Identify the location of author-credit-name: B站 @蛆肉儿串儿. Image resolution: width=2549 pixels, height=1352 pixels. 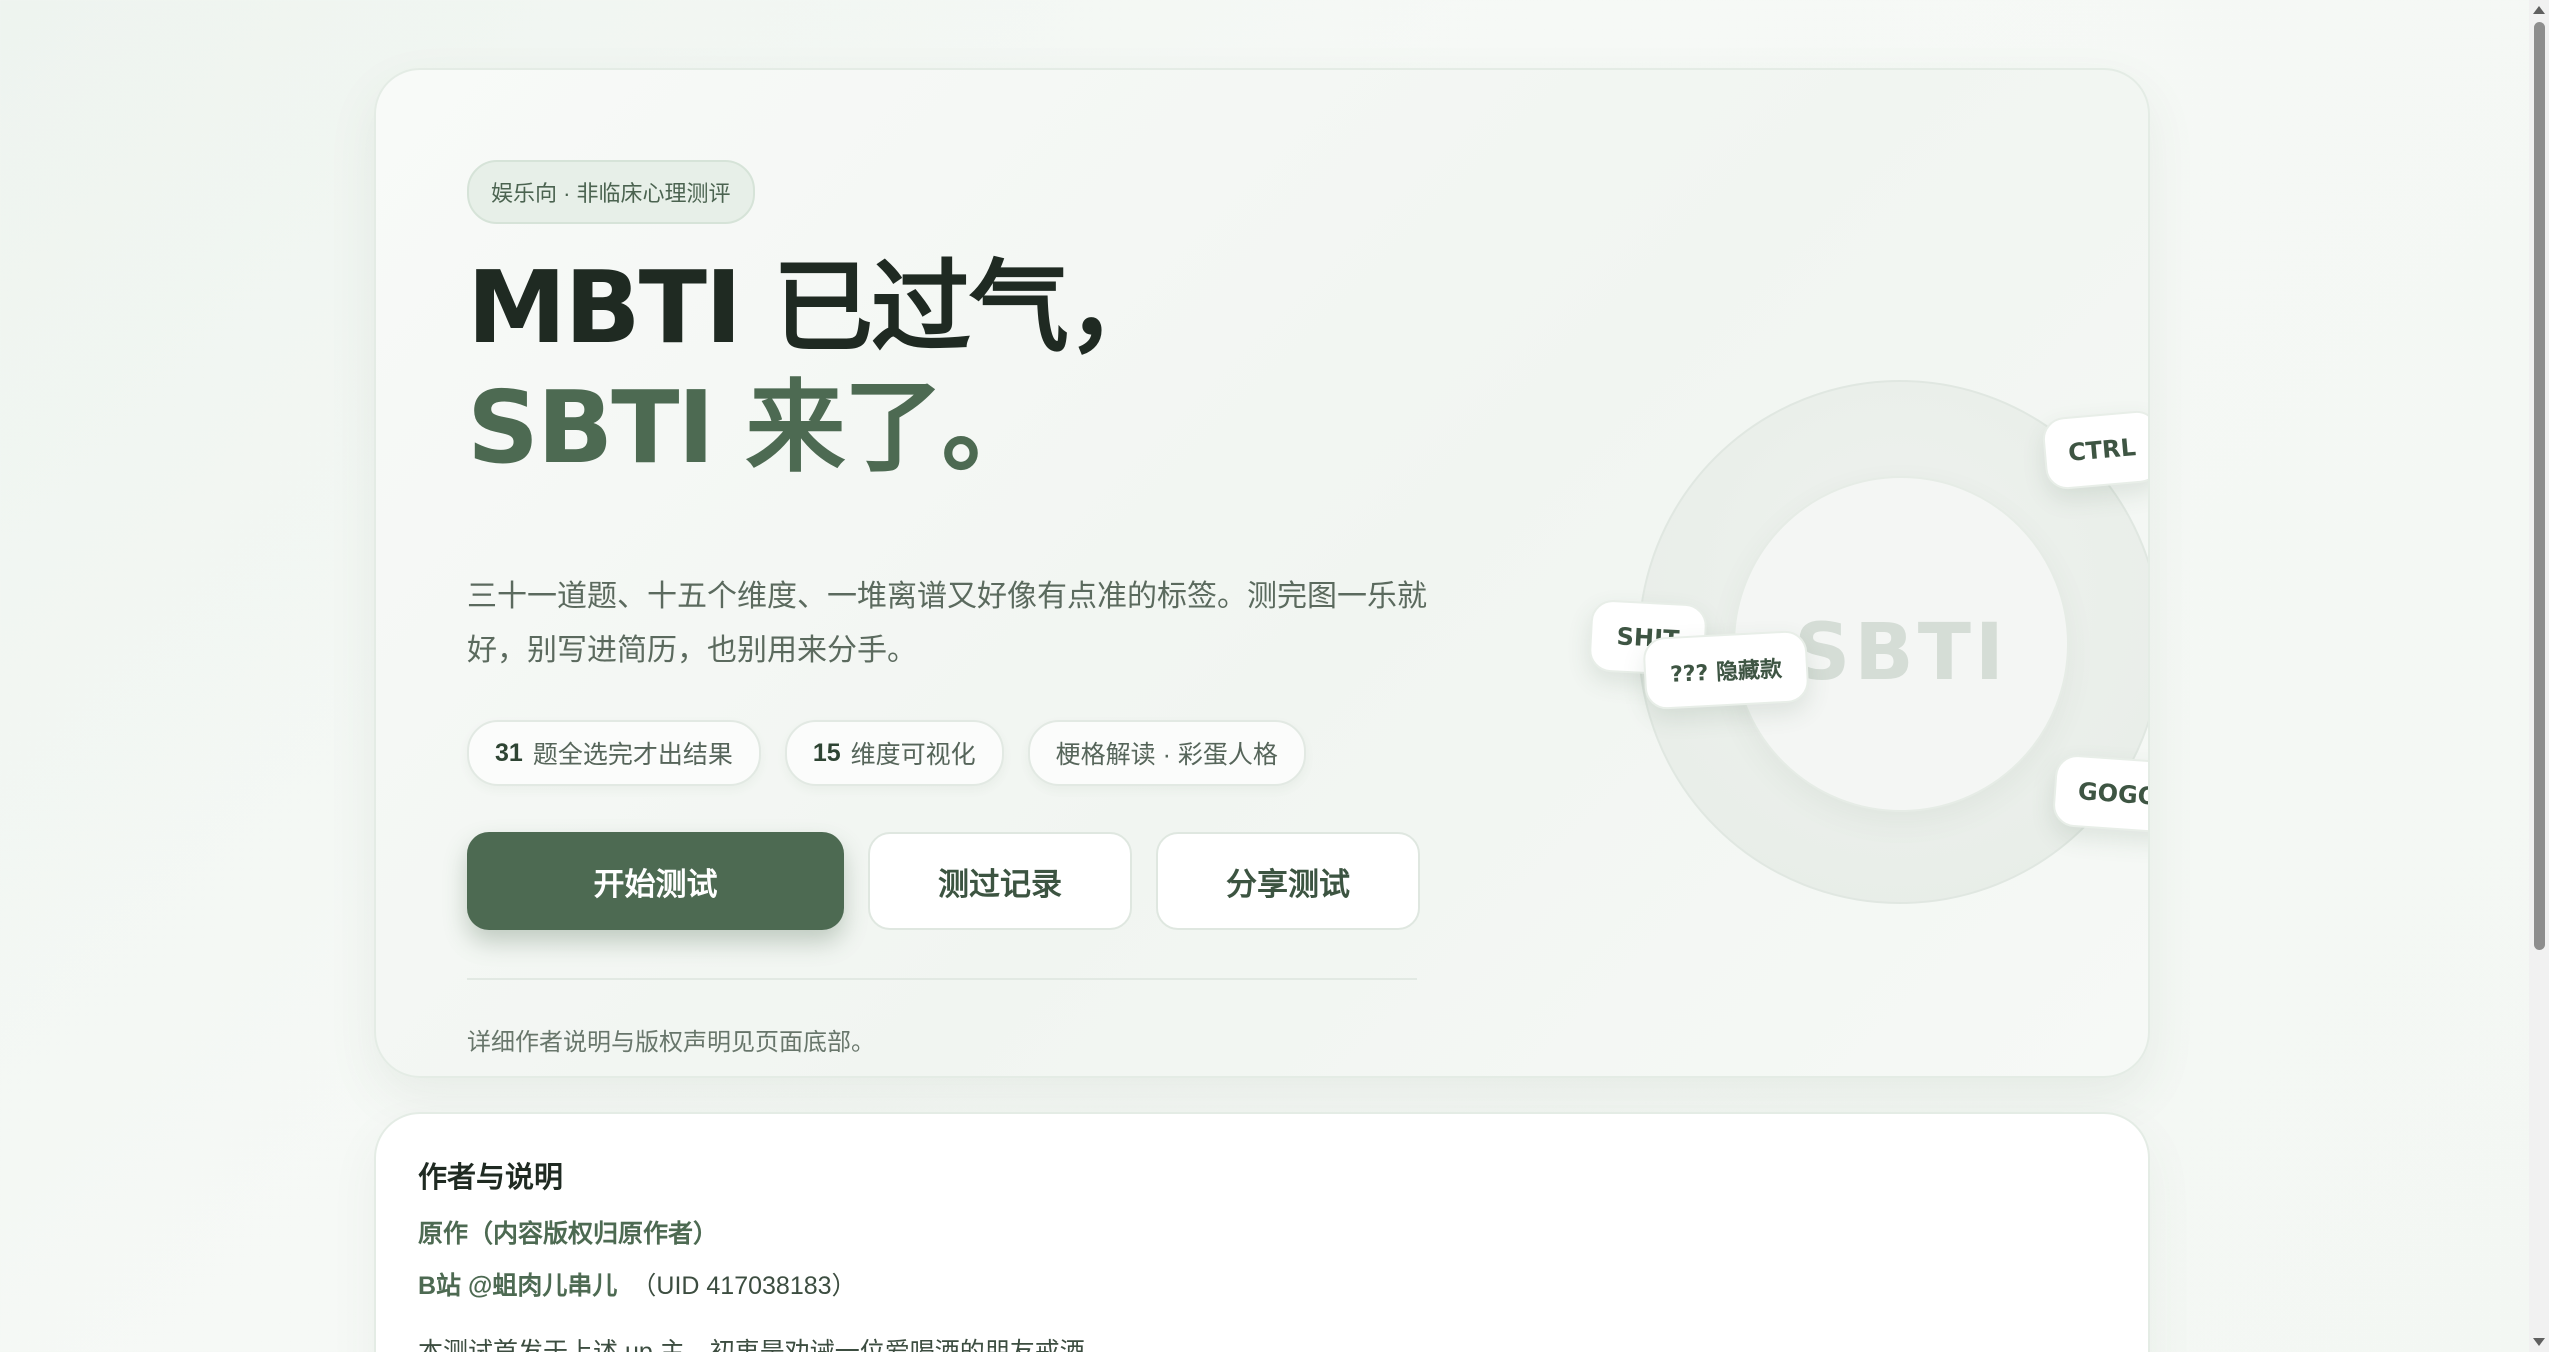
(518, 1286).